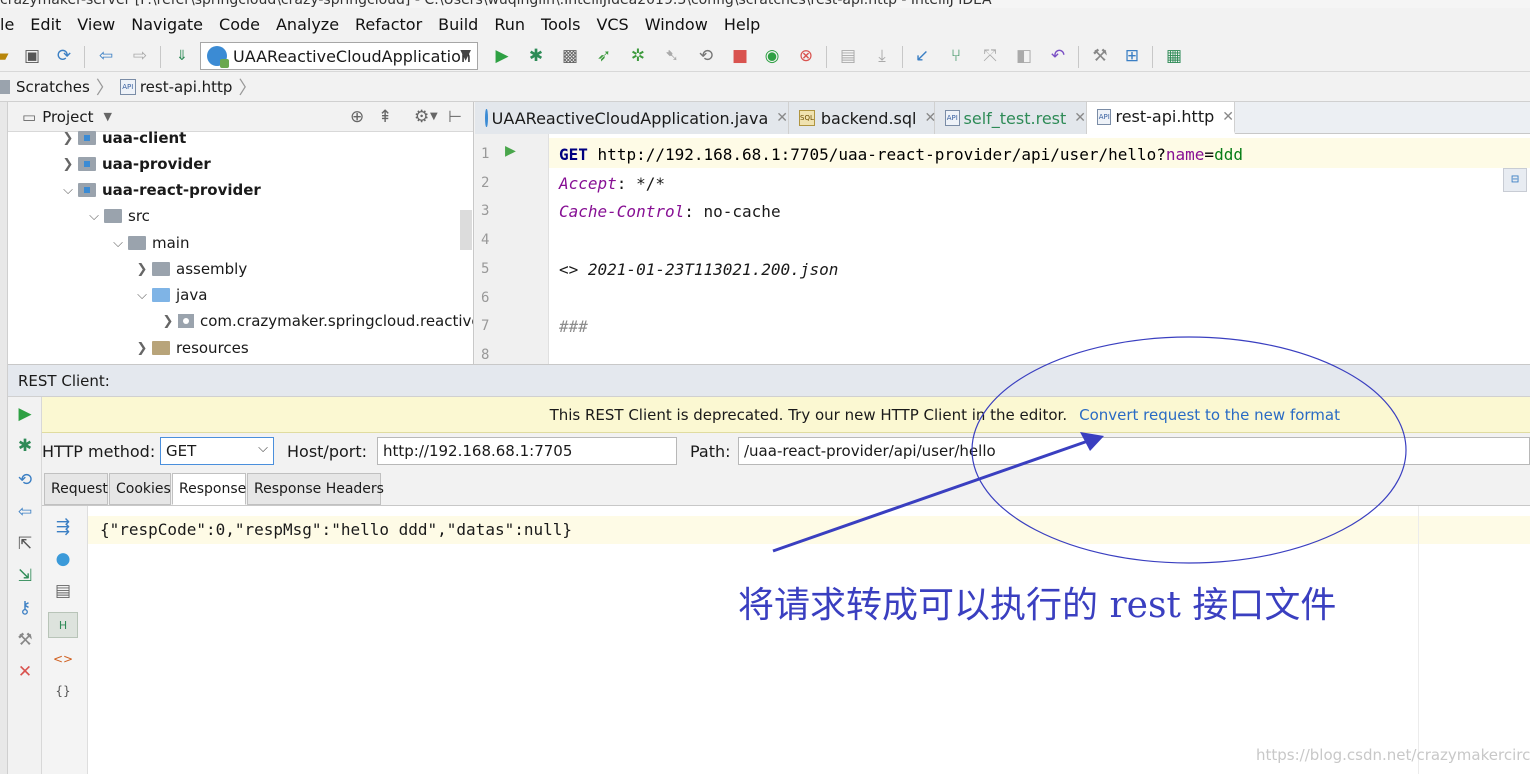 This screenshot has width=1530, height=774. I want to click on run-request-icon: ▶, so click(510, 150).